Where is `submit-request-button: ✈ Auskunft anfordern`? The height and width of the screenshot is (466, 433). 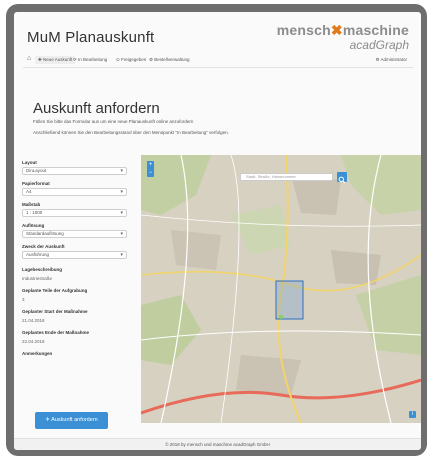
submit-request-button: ✈ Auskunft anfordern is located at coordinates (71, 420).